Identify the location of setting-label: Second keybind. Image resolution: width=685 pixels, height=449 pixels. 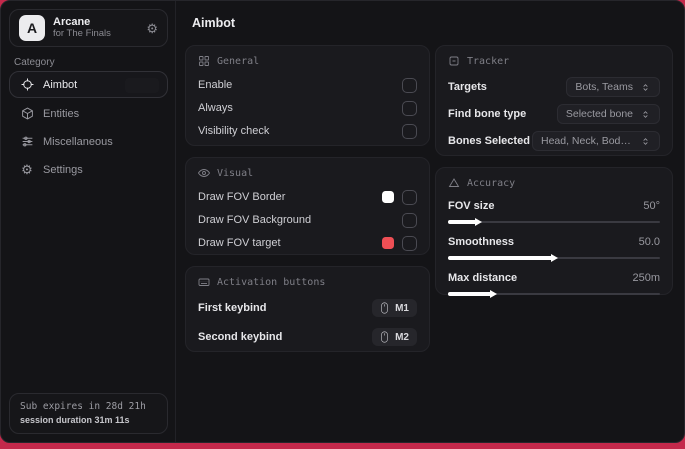
(240, 337).